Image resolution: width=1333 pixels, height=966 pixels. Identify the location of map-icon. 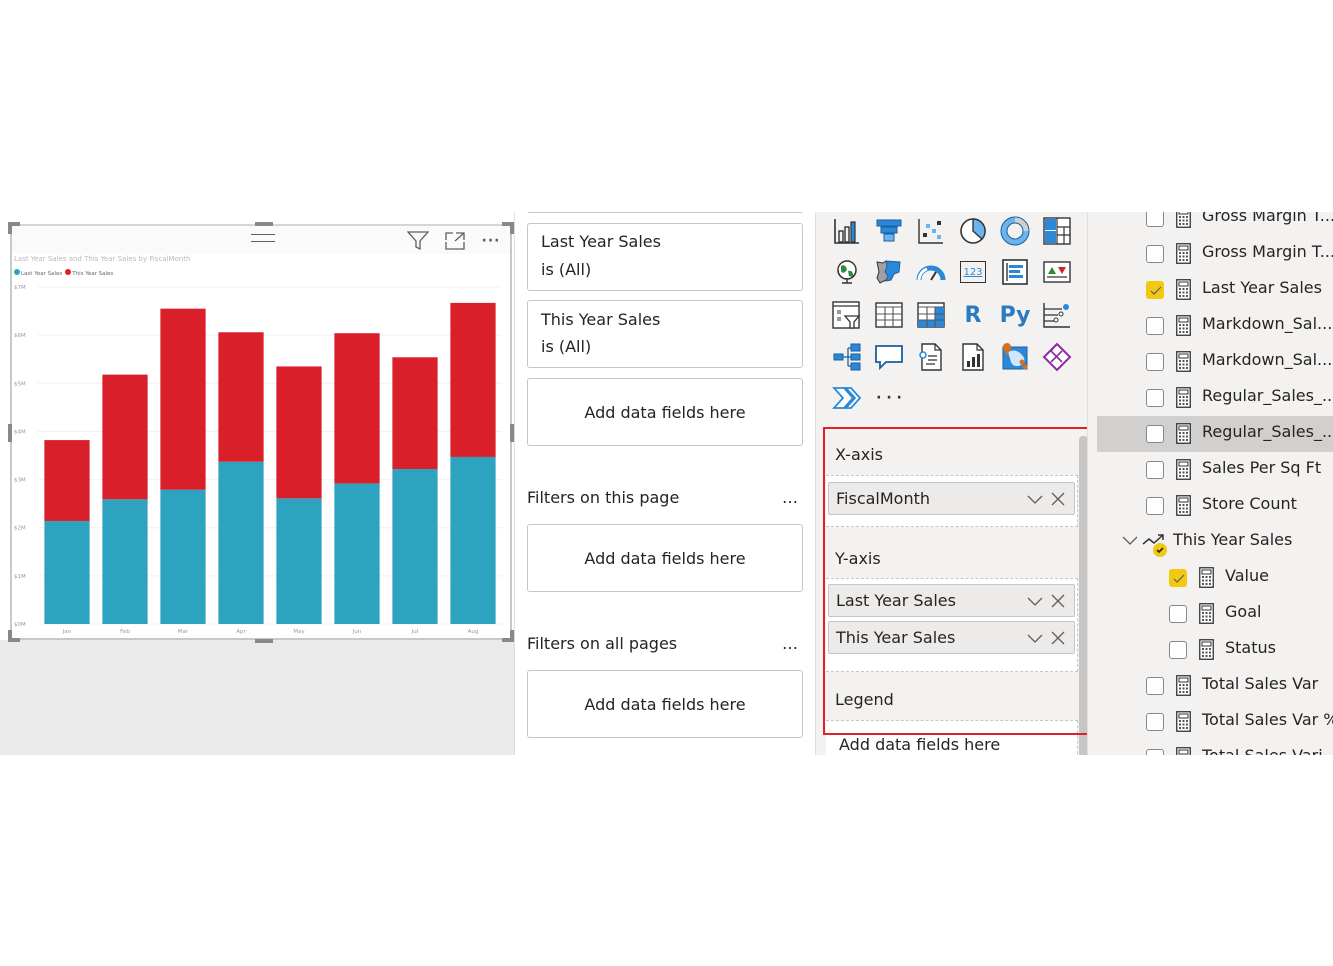
(847, 272).